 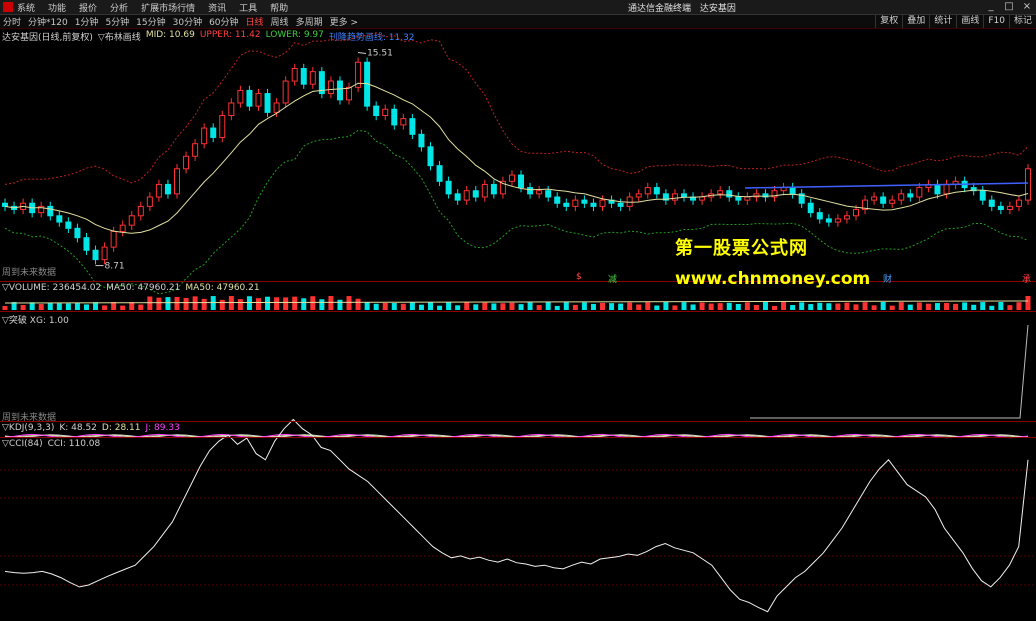 I want to click on event-mark-3: 财, so click(x=887, y=278).